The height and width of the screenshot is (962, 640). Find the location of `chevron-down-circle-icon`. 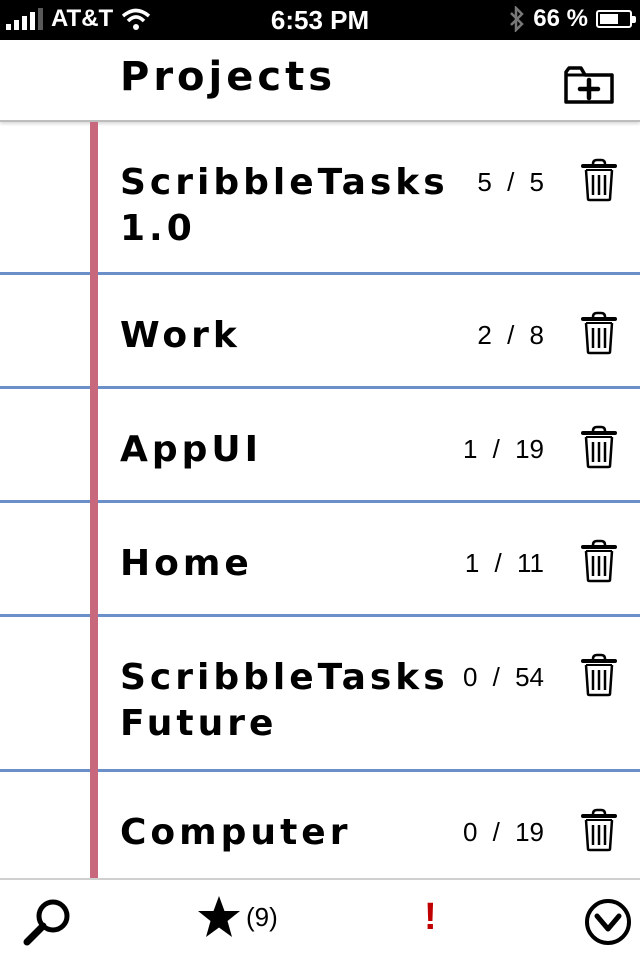

chevron-down-circle-icon is located at coordinates (608, 922).